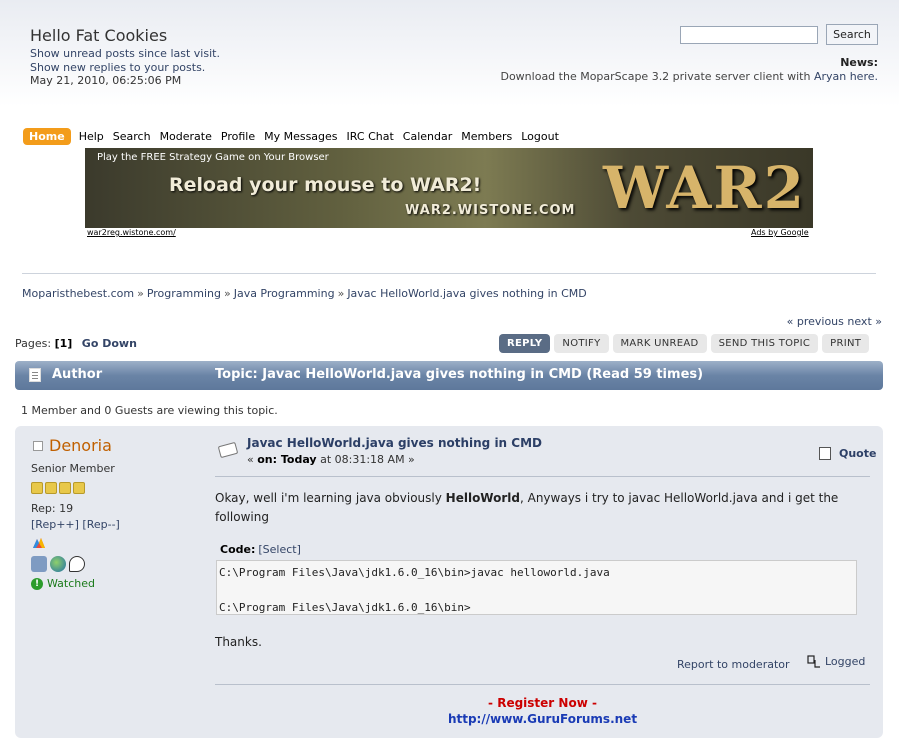 This screenshot has width=899, height=738. I want to click on current-page: [1], so click(63, 343).